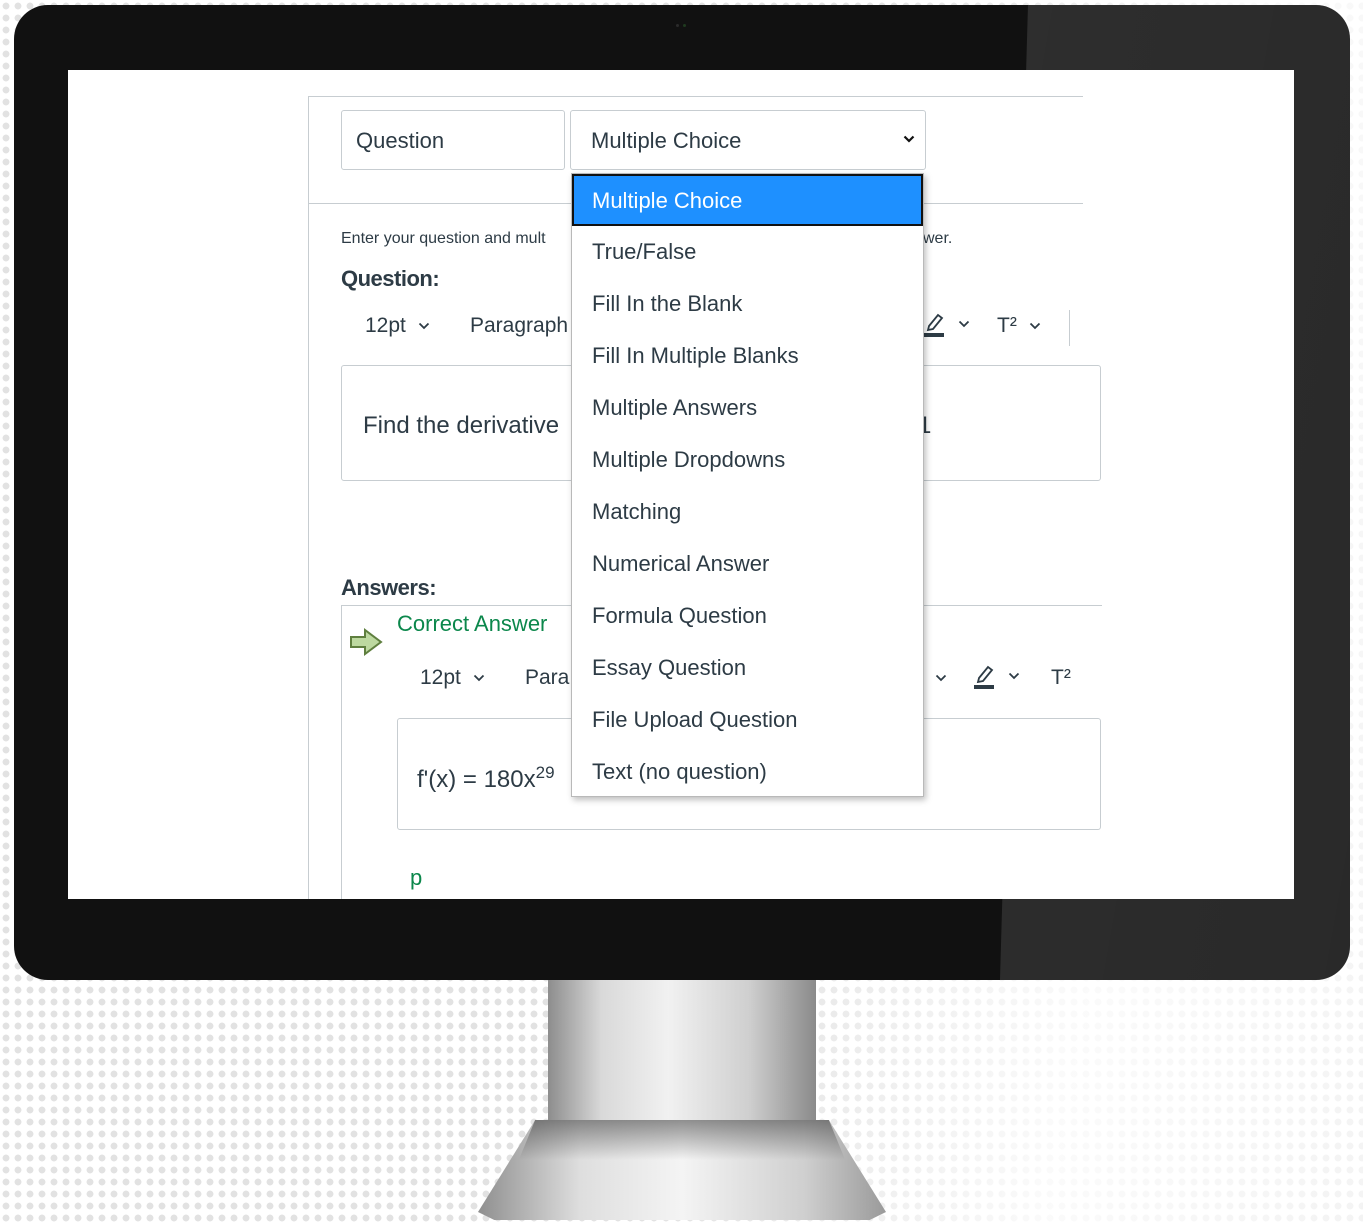 Image resolution: width=1363 pixels, height=1223 pixels. What do you see at coordinates (453, 140) in the screenshot?
I see `question-name-input: Question` at bounding box center [453, 140].